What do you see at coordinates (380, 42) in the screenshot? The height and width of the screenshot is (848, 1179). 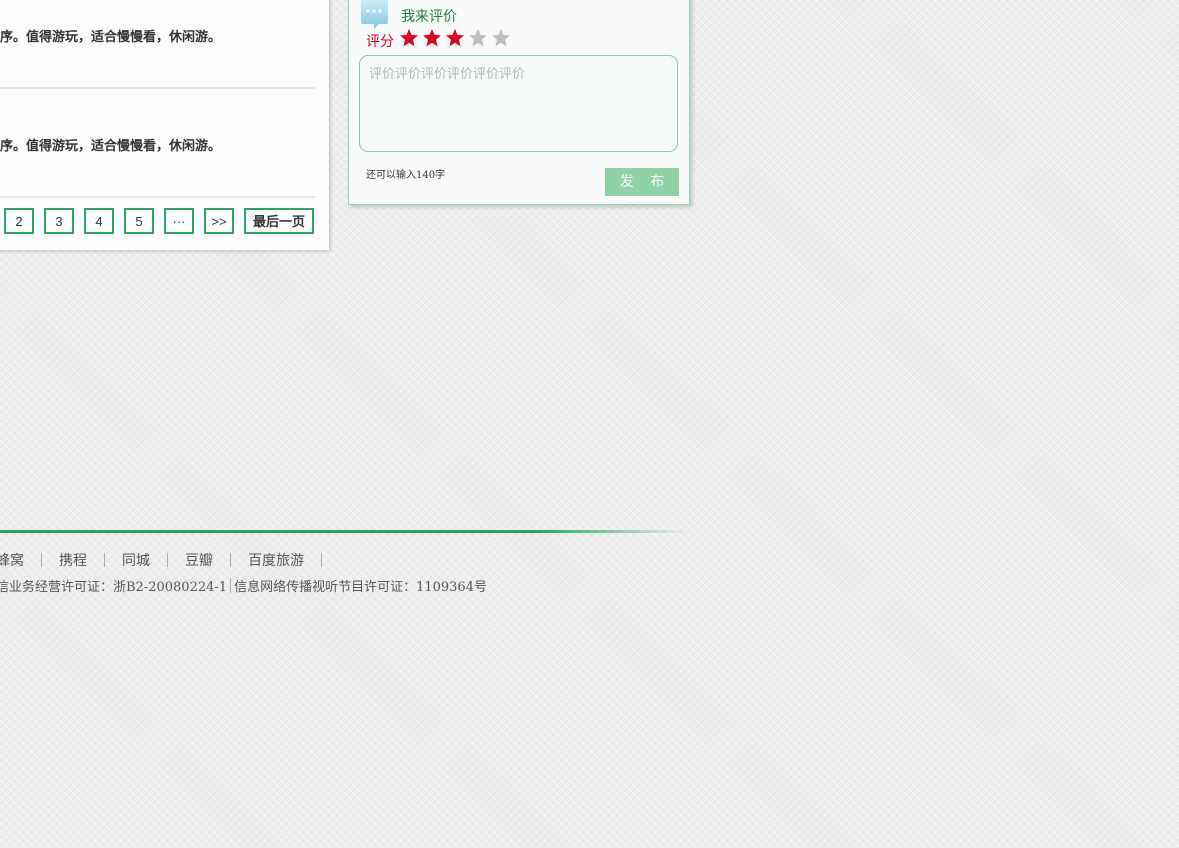 I see `rating-label: 评分` at bounding box center [380, 42].